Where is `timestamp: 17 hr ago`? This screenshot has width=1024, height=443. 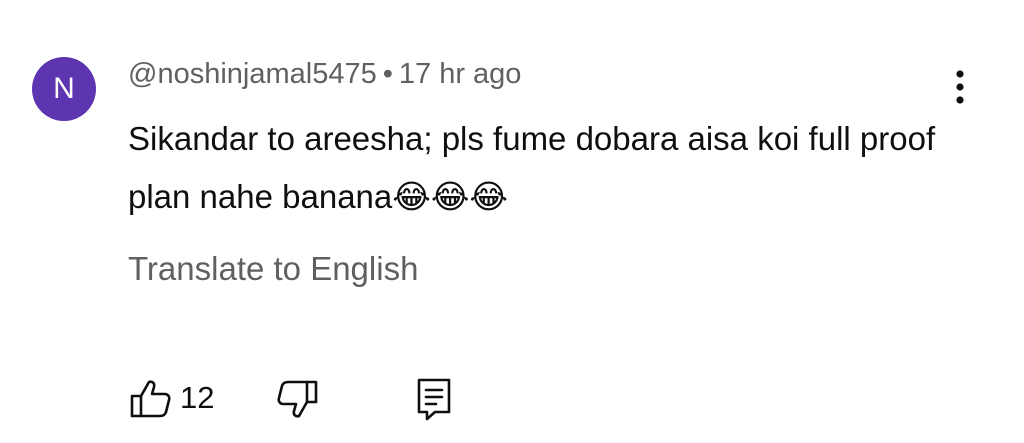 timestamp: 17 hr ago is located at coordinates (460, 74).